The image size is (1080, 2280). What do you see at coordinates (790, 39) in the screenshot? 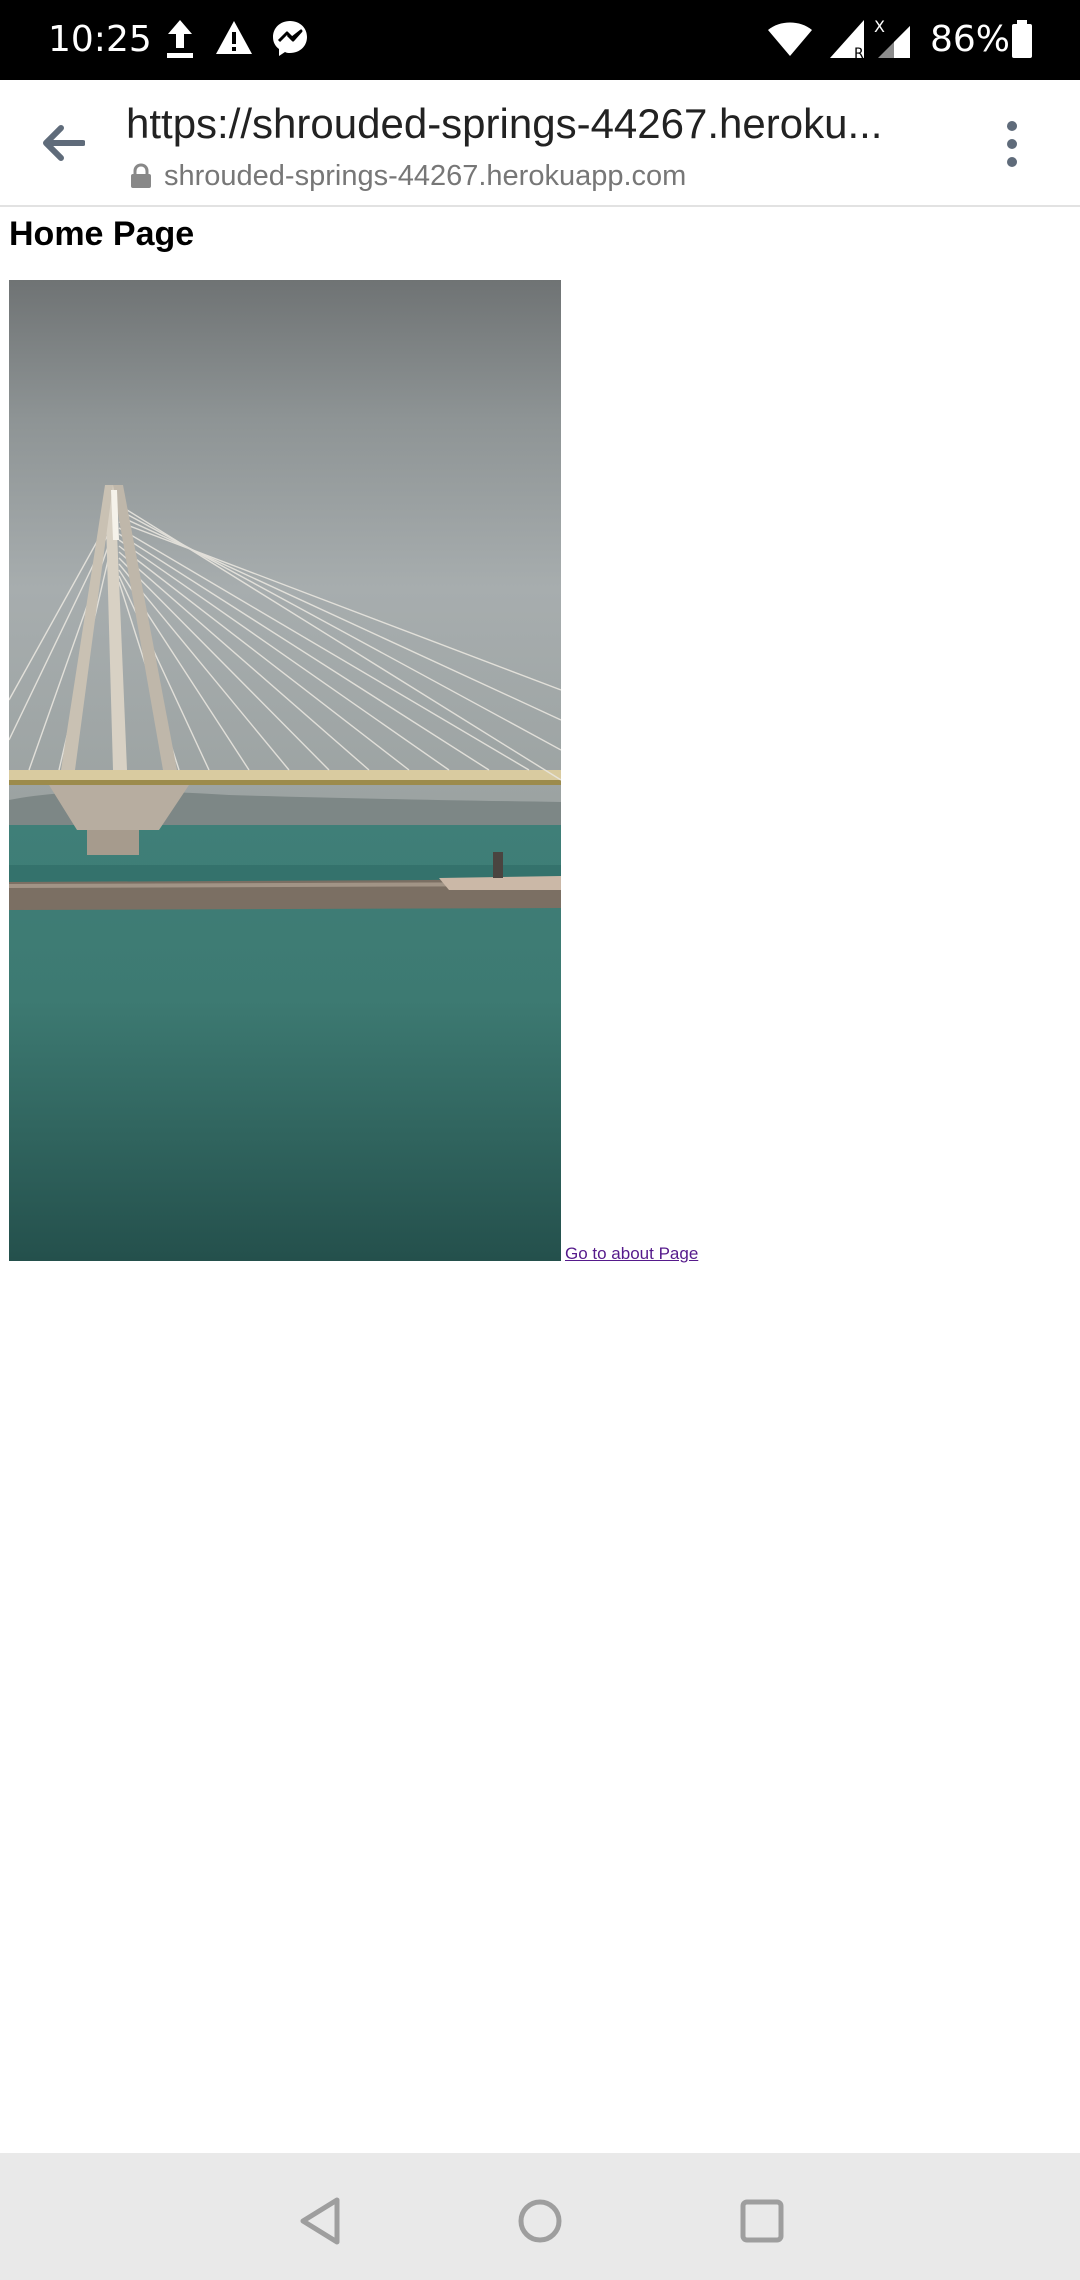
I see `wifi-icon` at bounding box center [790, 39].